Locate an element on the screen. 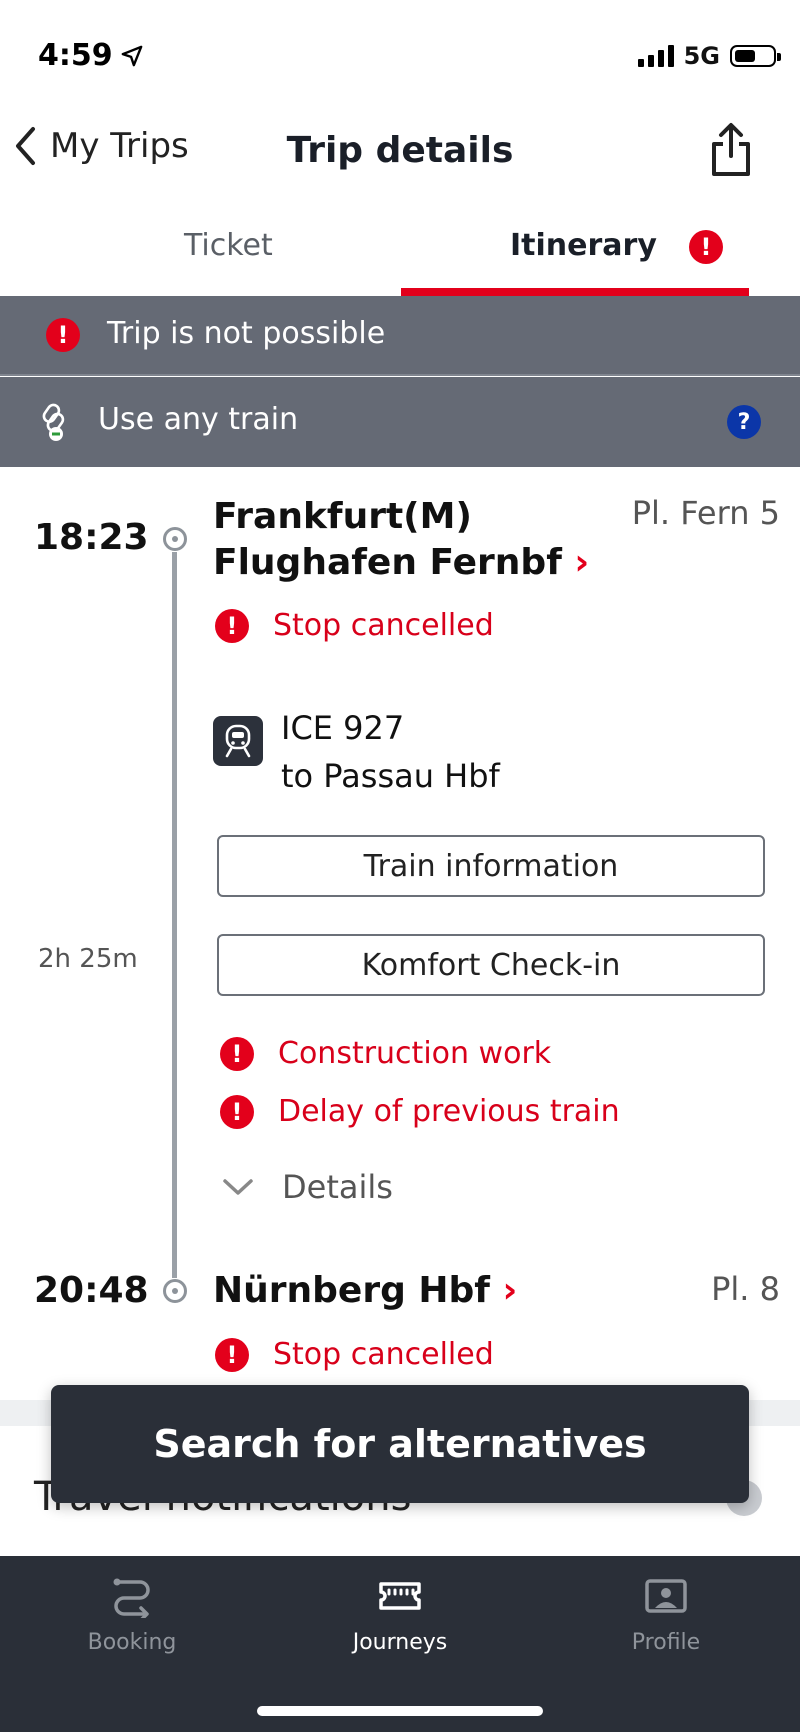 This screenshot has width=800, height=1732. tab-booking: Booking is located at coordinates (132, 1614).